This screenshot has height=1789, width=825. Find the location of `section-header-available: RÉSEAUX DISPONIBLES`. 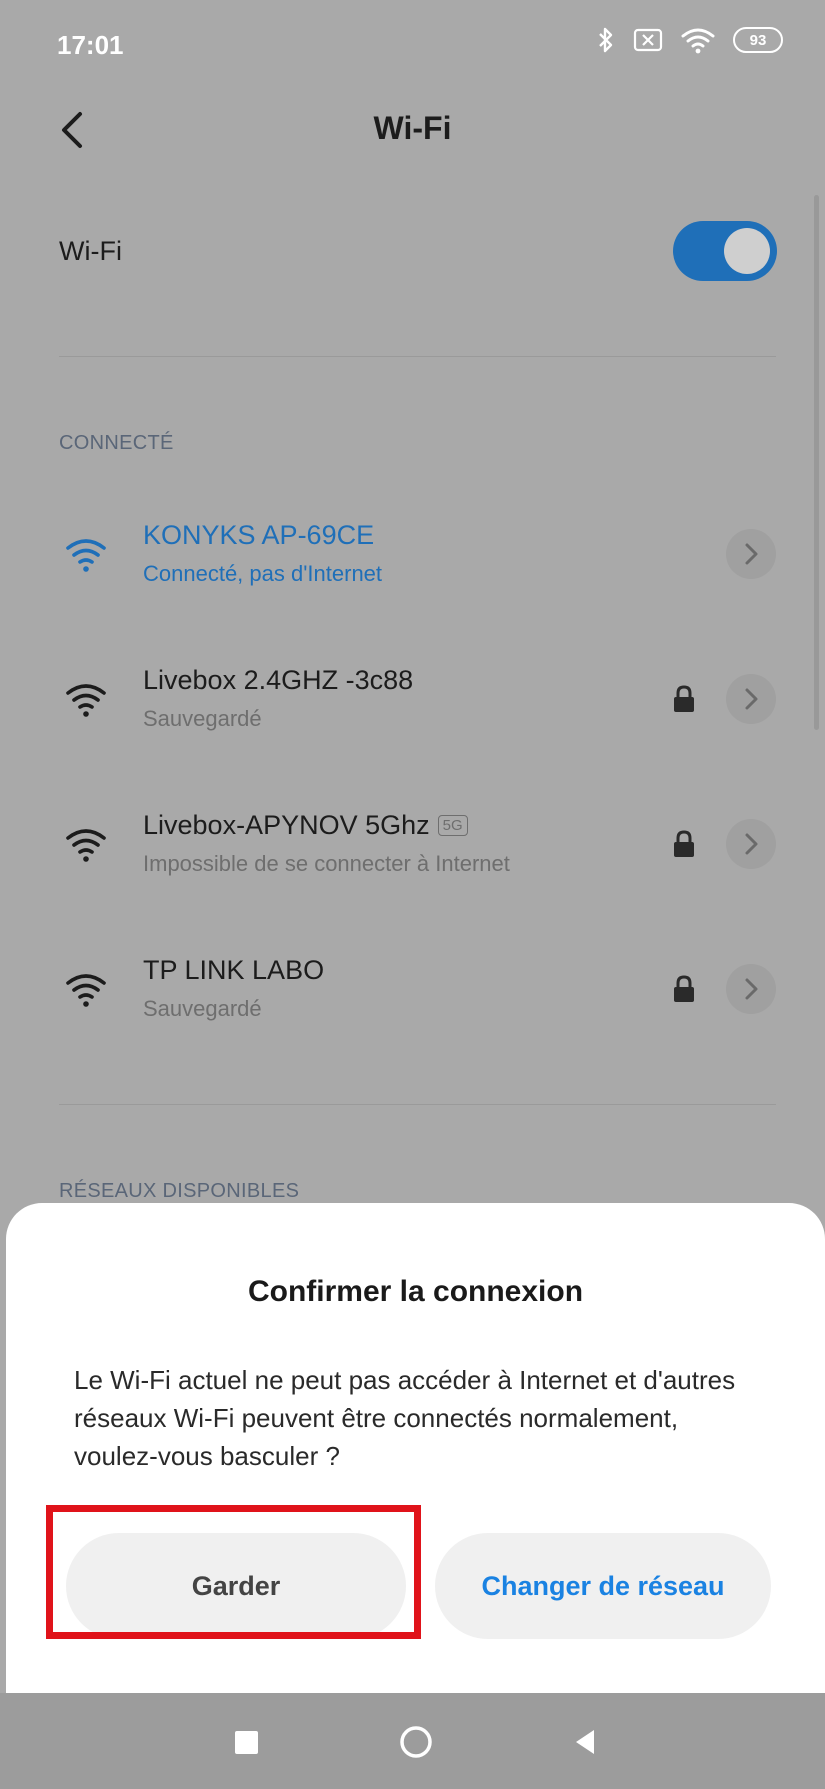

section-header-available: RÉSEAUX DISPONIBLES is located at coordinates (179, 1191).